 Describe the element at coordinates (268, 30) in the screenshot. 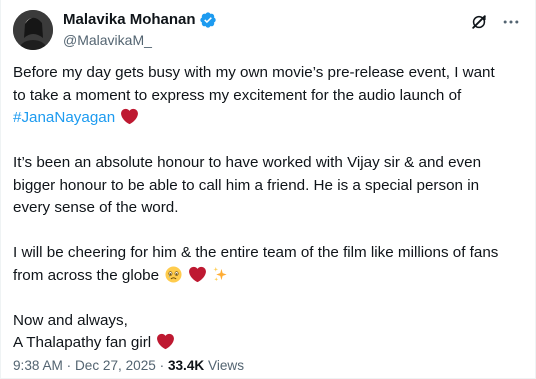

I see `post-header: Malavika Mohanan @MalavikaM_` at that location.